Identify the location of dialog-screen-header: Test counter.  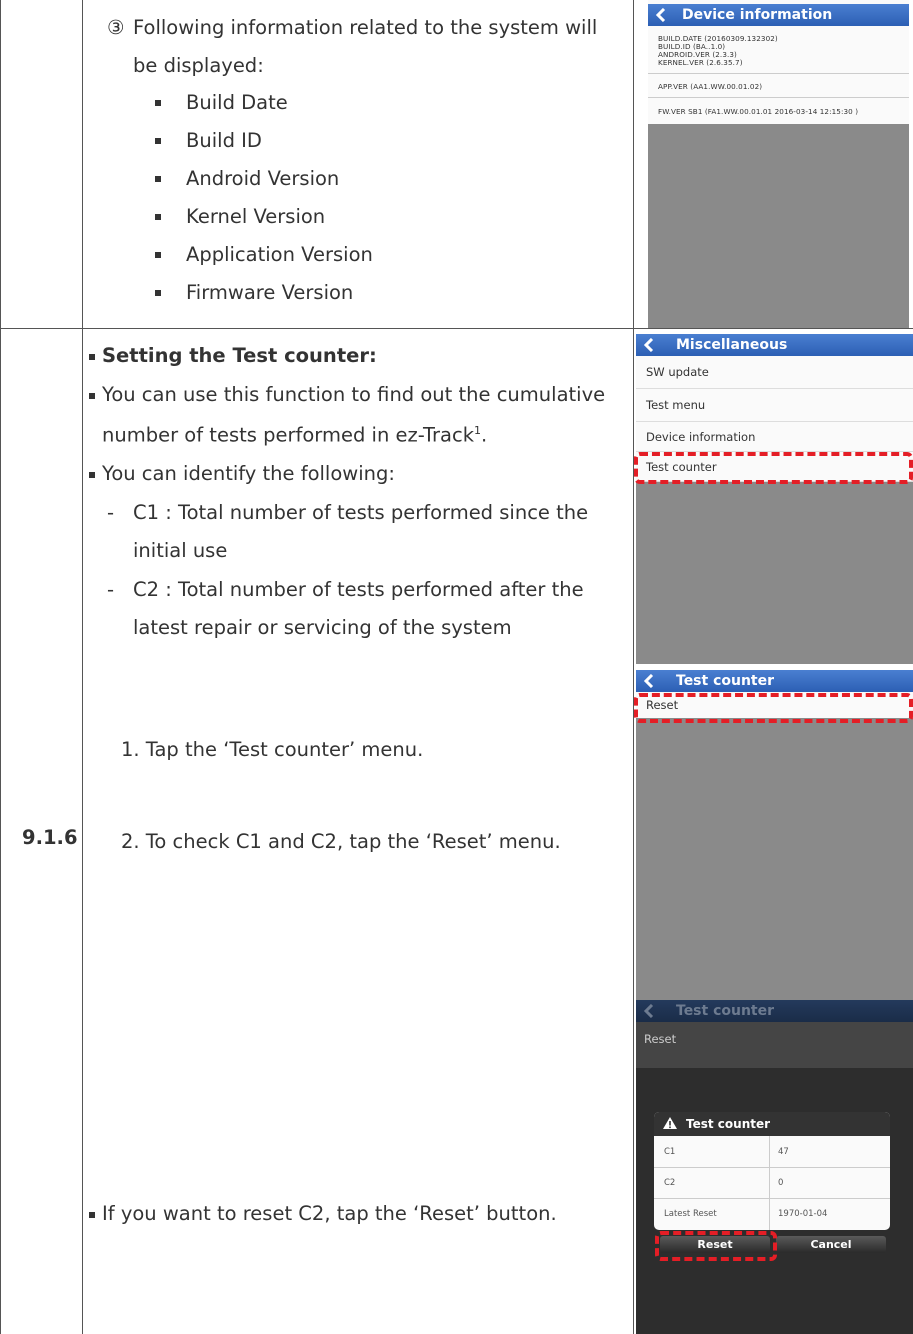
(774, 1011).